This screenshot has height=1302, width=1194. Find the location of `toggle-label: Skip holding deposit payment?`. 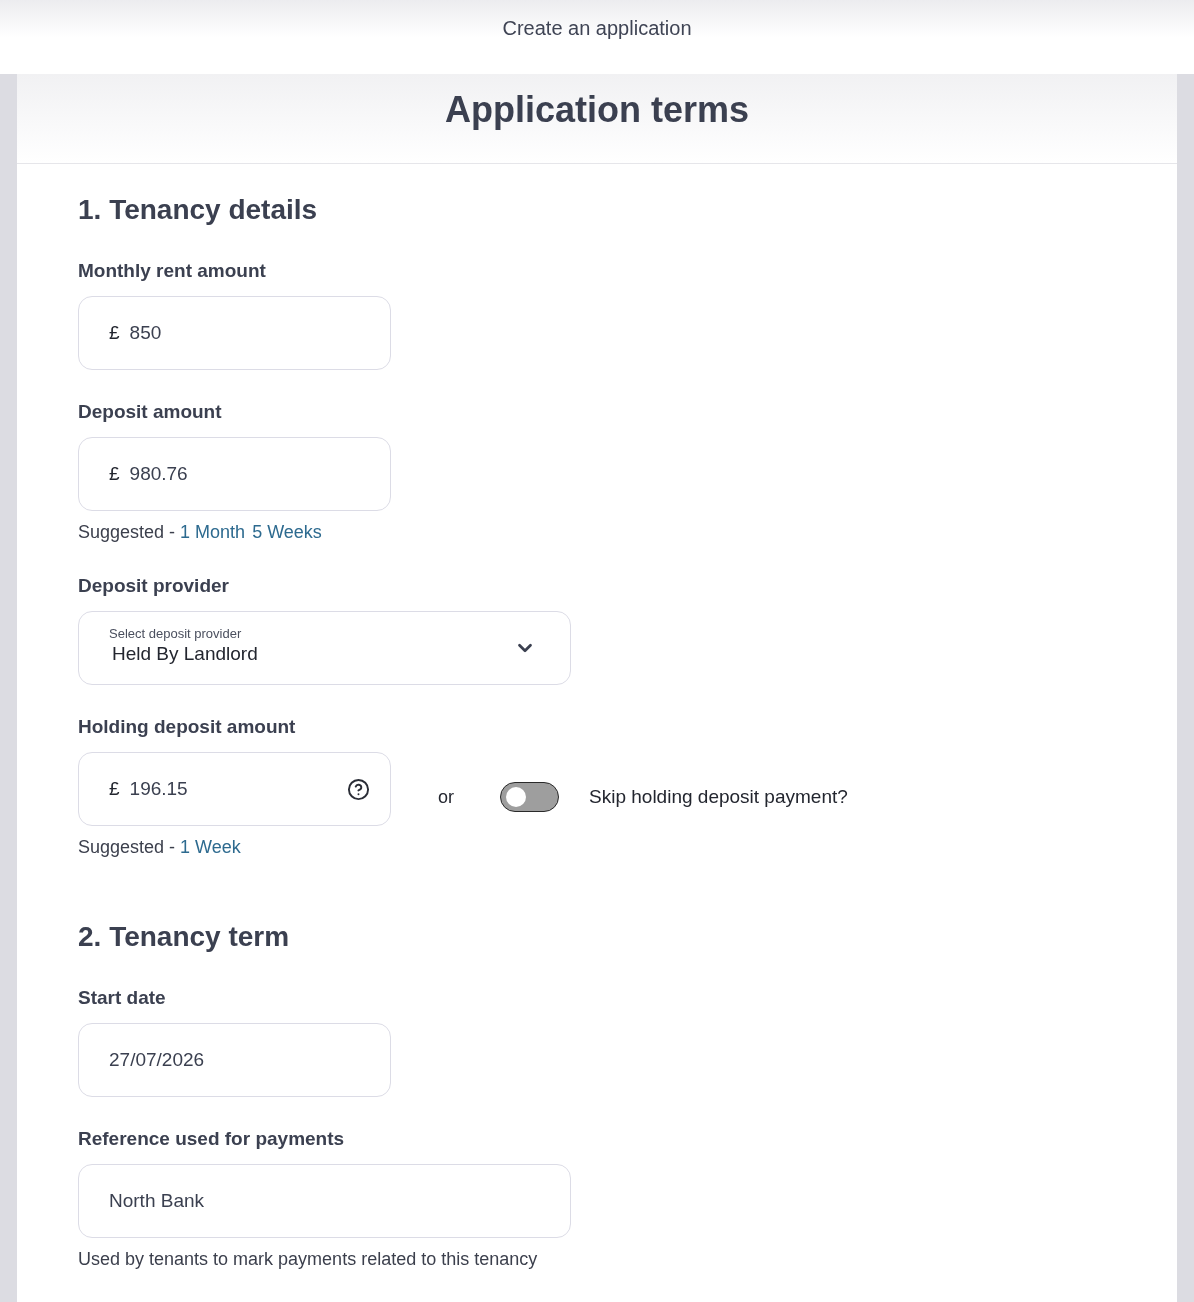

toggle-label: Skip holding deposit payment? is located at coordinates (718, 796).